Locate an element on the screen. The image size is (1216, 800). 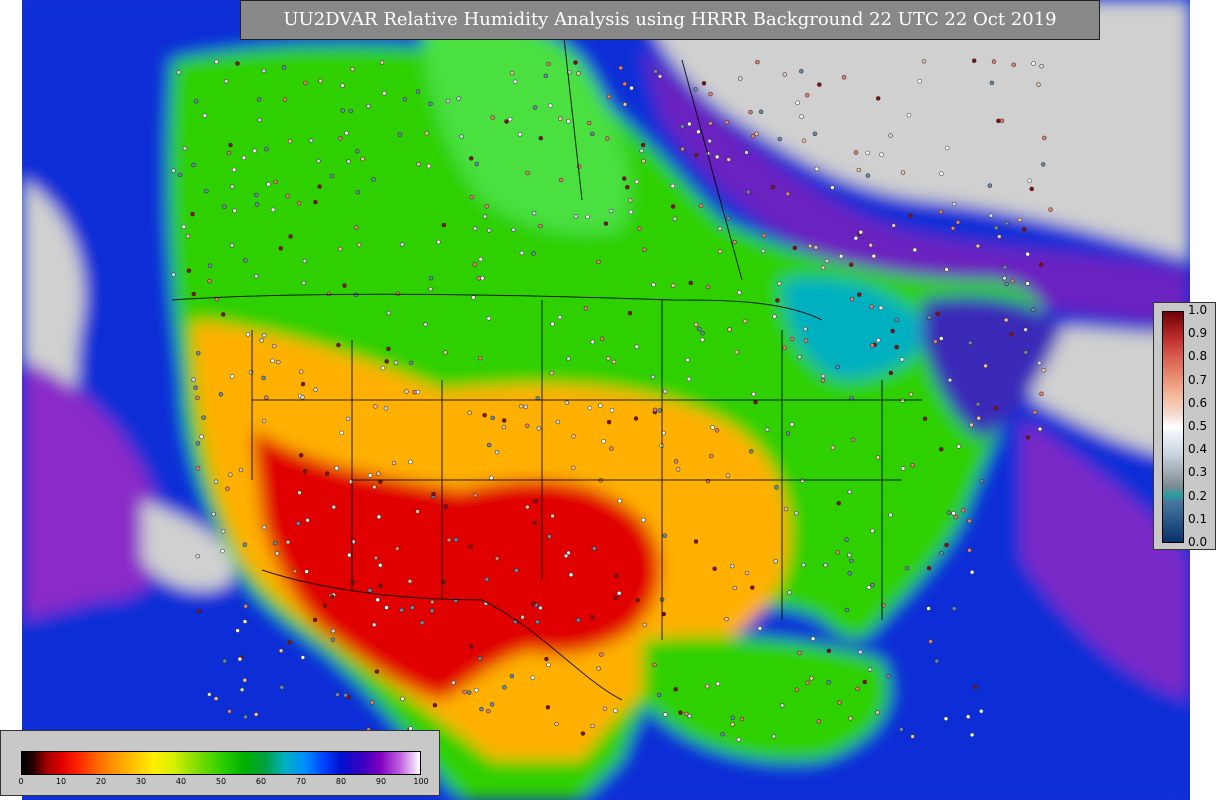
station-fraction-tick-label: 1.0 is located at coordinates (1198, 310).